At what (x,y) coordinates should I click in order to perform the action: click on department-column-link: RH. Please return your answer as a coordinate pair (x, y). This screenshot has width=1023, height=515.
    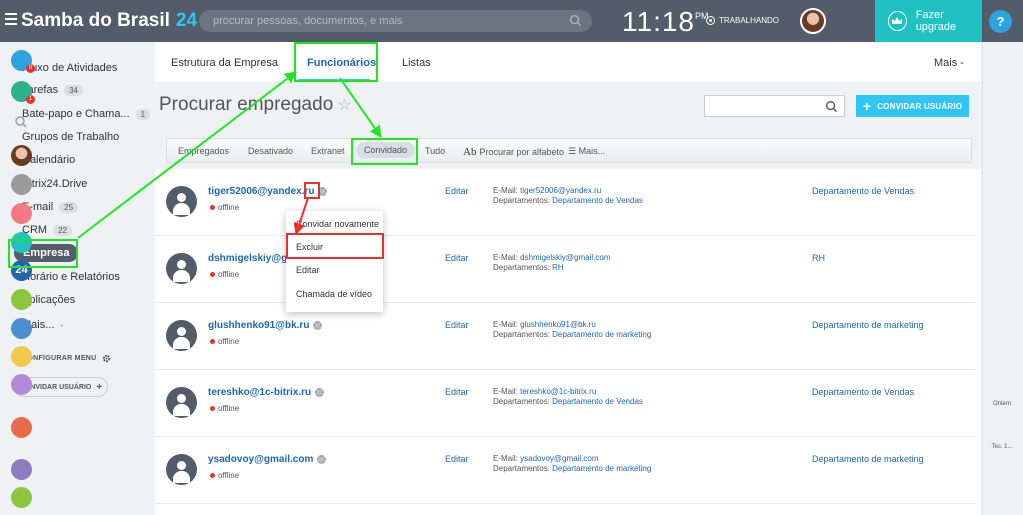
    Looking at the image, I should click on (818, 258).